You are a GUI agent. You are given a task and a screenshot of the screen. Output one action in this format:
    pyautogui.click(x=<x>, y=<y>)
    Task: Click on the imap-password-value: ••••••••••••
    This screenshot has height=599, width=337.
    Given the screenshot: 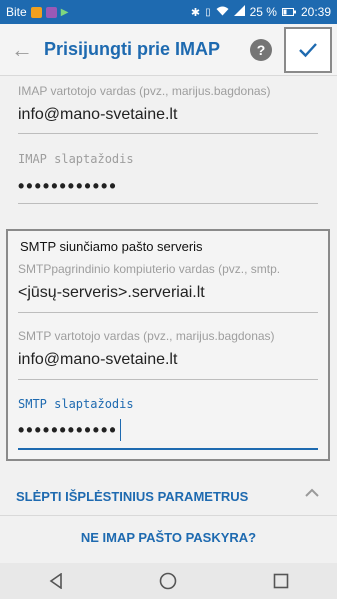 What is the action you would take?
    pyautogui.click(x=68, y=186)
    